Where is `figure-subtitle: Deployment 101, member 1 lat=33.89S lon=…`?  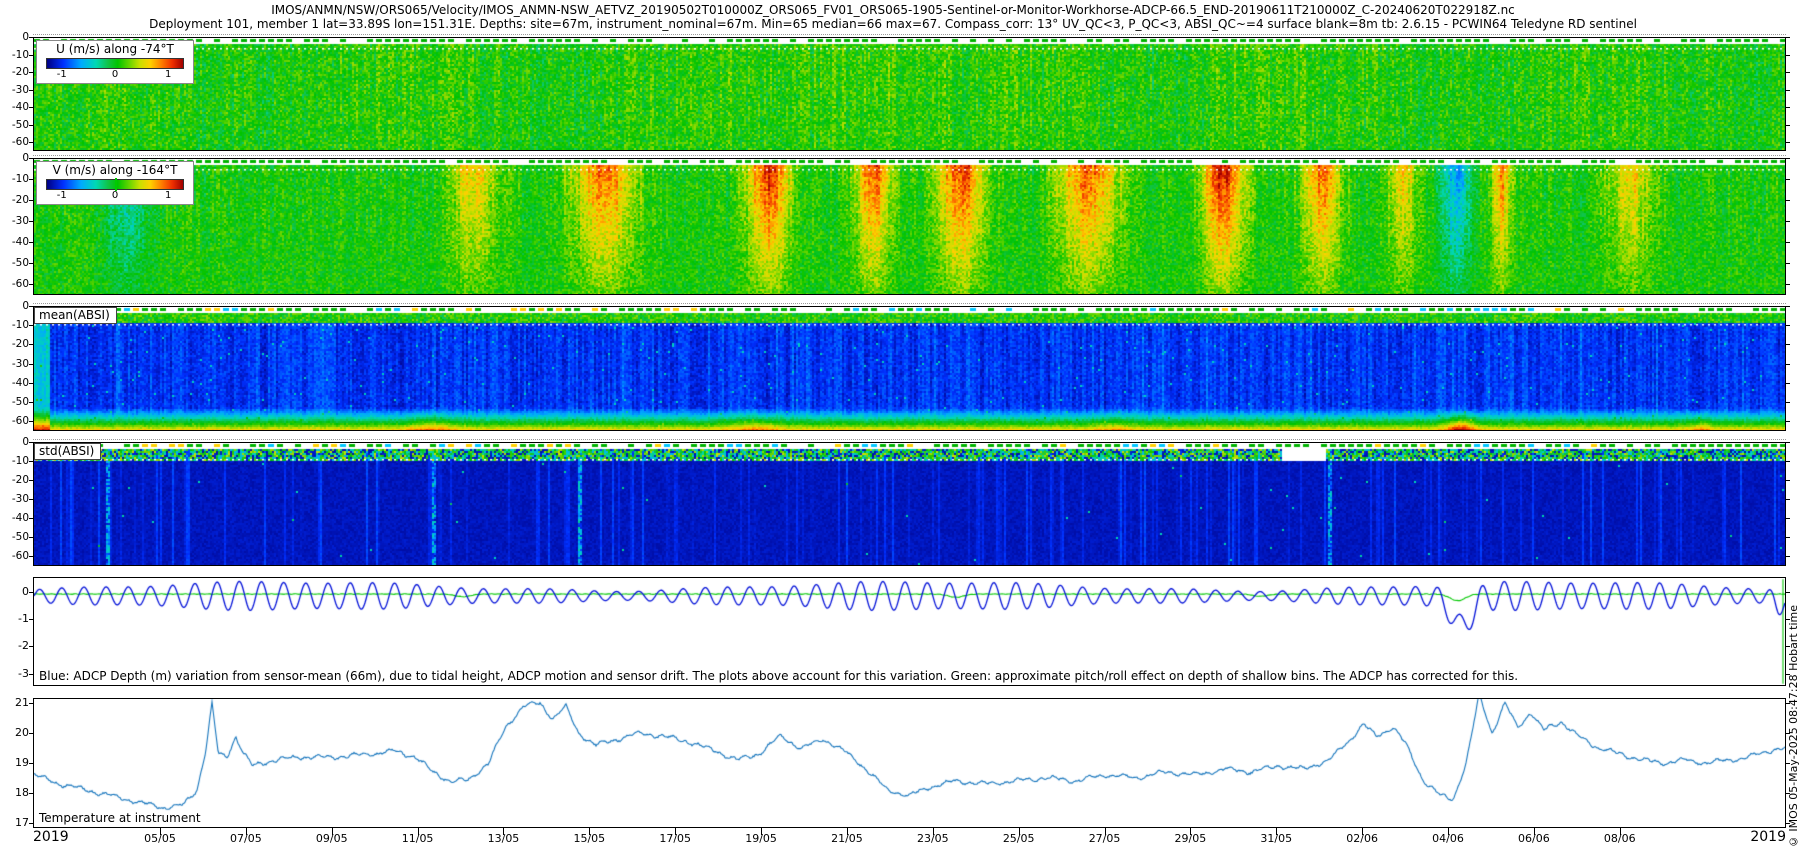
figure-subtitle: Deployment 101, member 1 lat=33.89S lon=… is located at coordinates (893, 24).